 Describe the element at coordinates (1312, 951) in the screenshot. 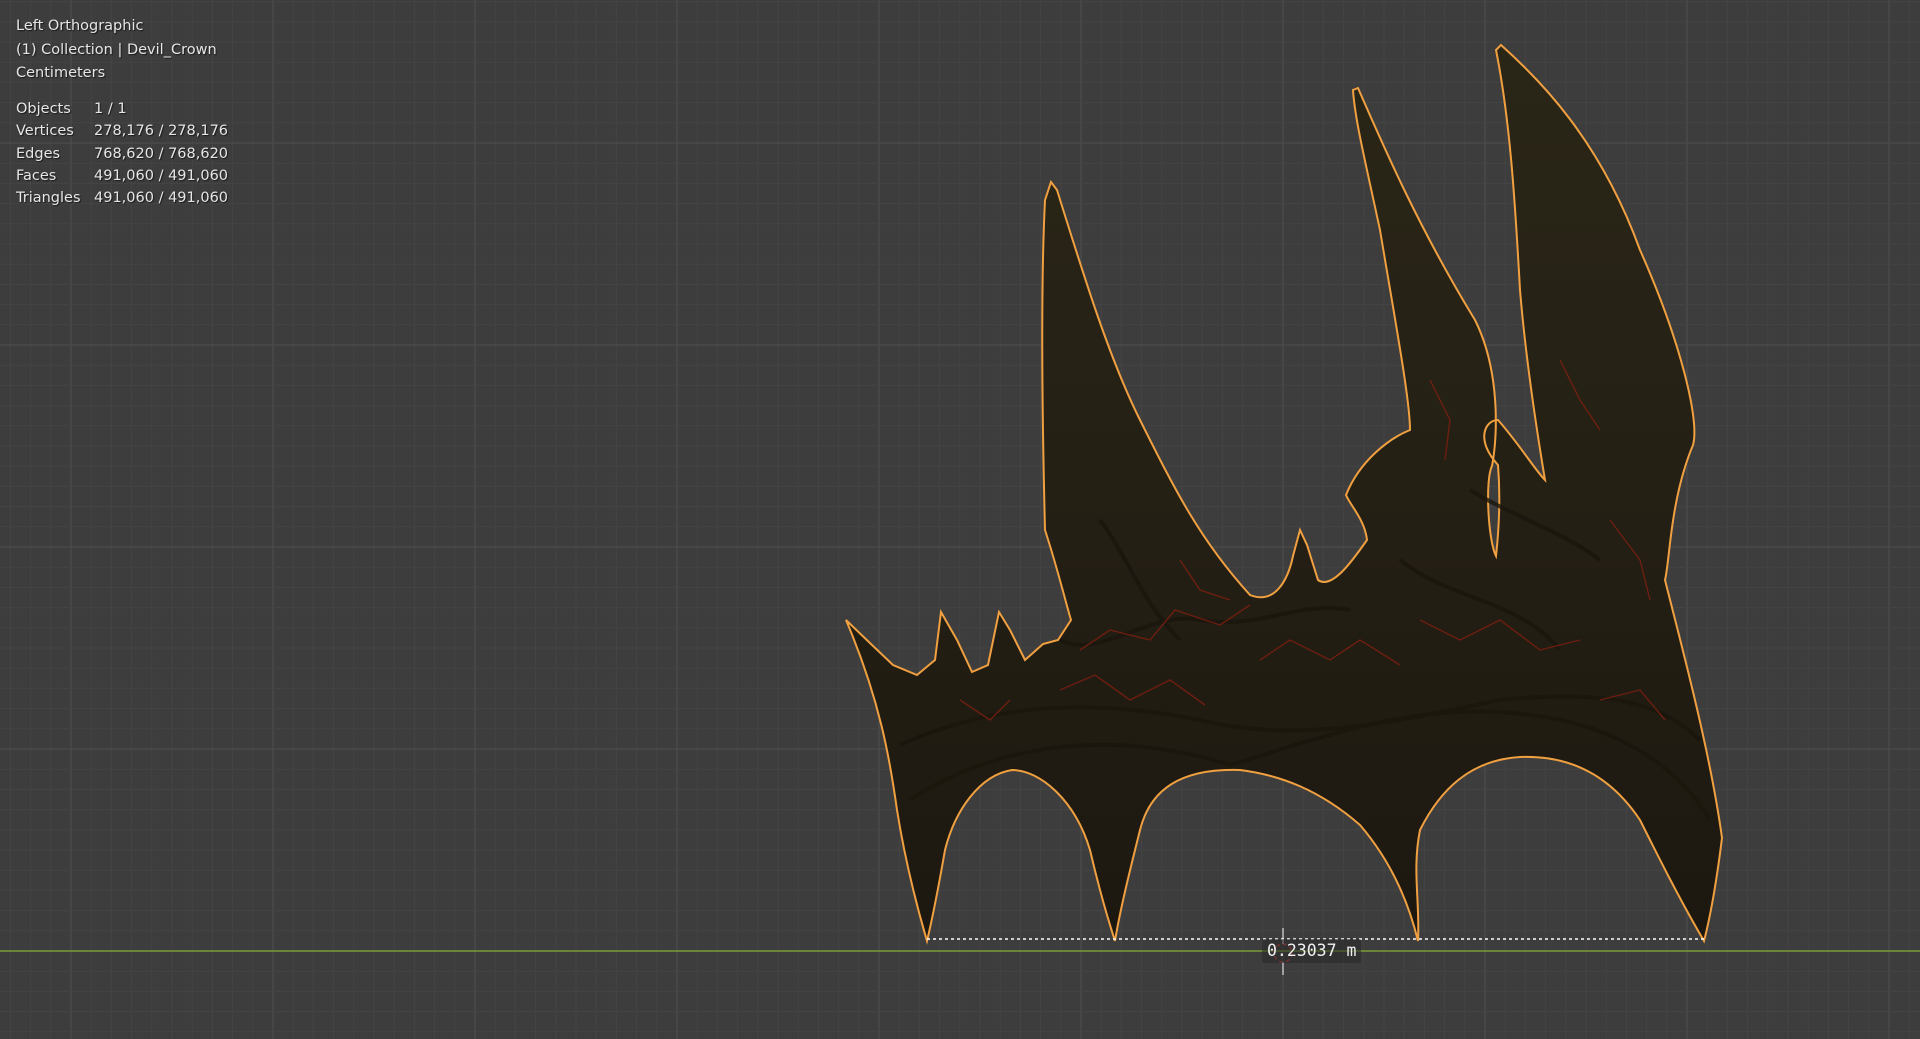

I see `measure-distance-label: 0.23037 m` at that location.